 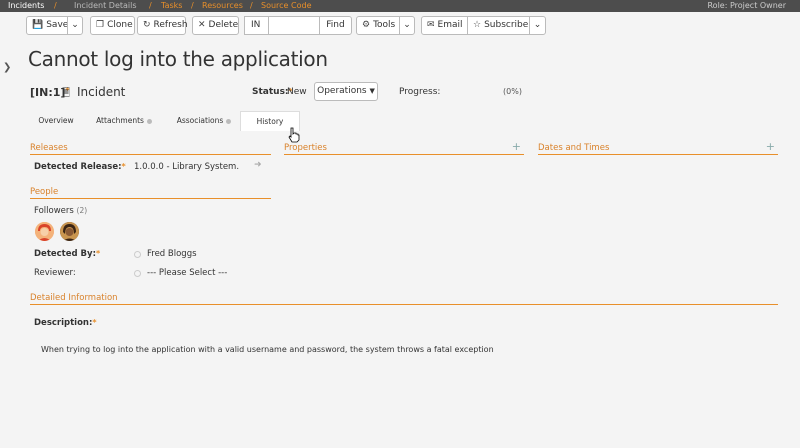 What do you see at coordinates (150, 149) in the screenshot?
I see `section-releases: Releases` at bounding box center [150, 149].